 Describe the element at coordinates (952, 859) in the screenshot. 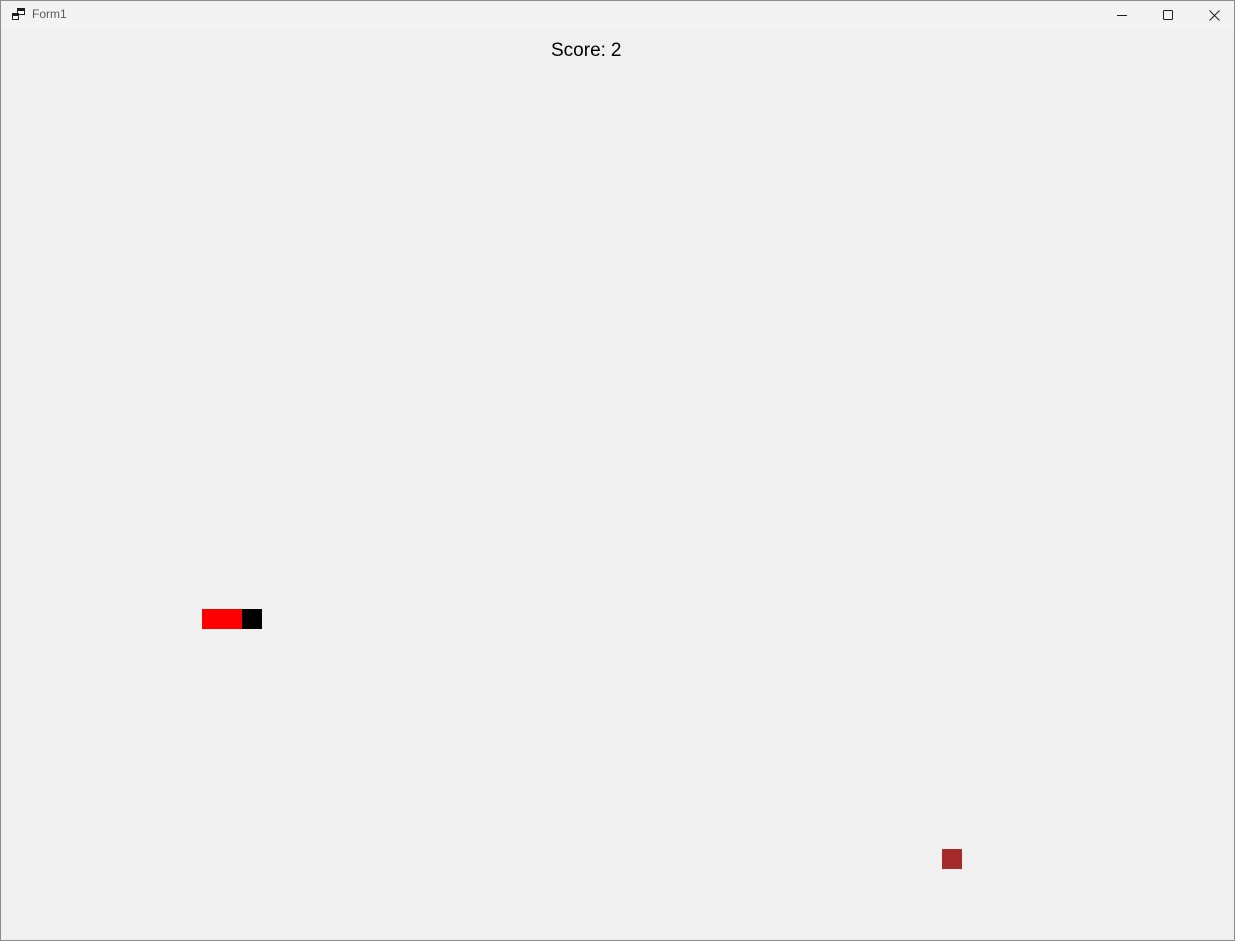

I see `food` at that location.